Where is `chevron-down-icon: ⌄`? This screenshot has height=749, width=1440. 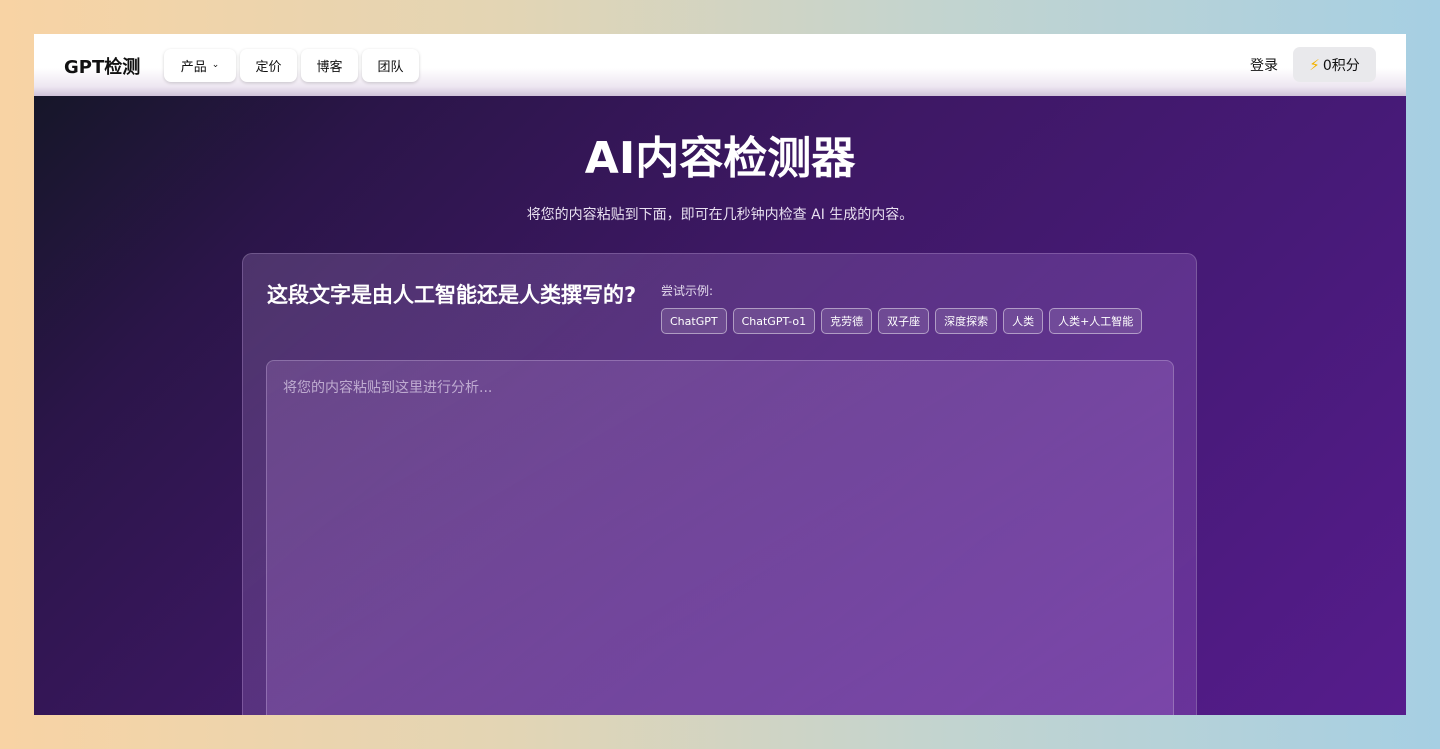 chevron-down-icon: ⌄ is located at coordinates (215, 64).